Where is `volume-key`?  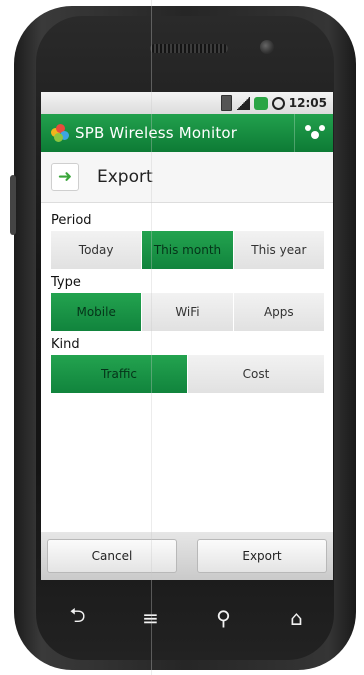 volume-key is located at coordinates (13, 205).